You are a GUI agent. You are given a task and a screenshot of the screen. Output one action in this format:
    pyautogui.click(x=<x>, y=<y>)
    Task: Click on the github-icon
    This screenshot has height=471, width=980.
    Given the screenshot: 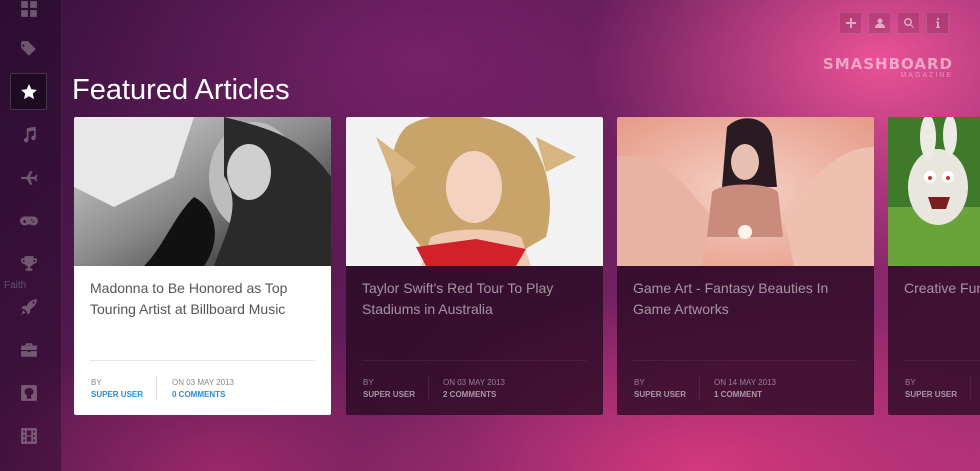 What is the action you would take?
    pyautogui.click(x=28, y=392)
    